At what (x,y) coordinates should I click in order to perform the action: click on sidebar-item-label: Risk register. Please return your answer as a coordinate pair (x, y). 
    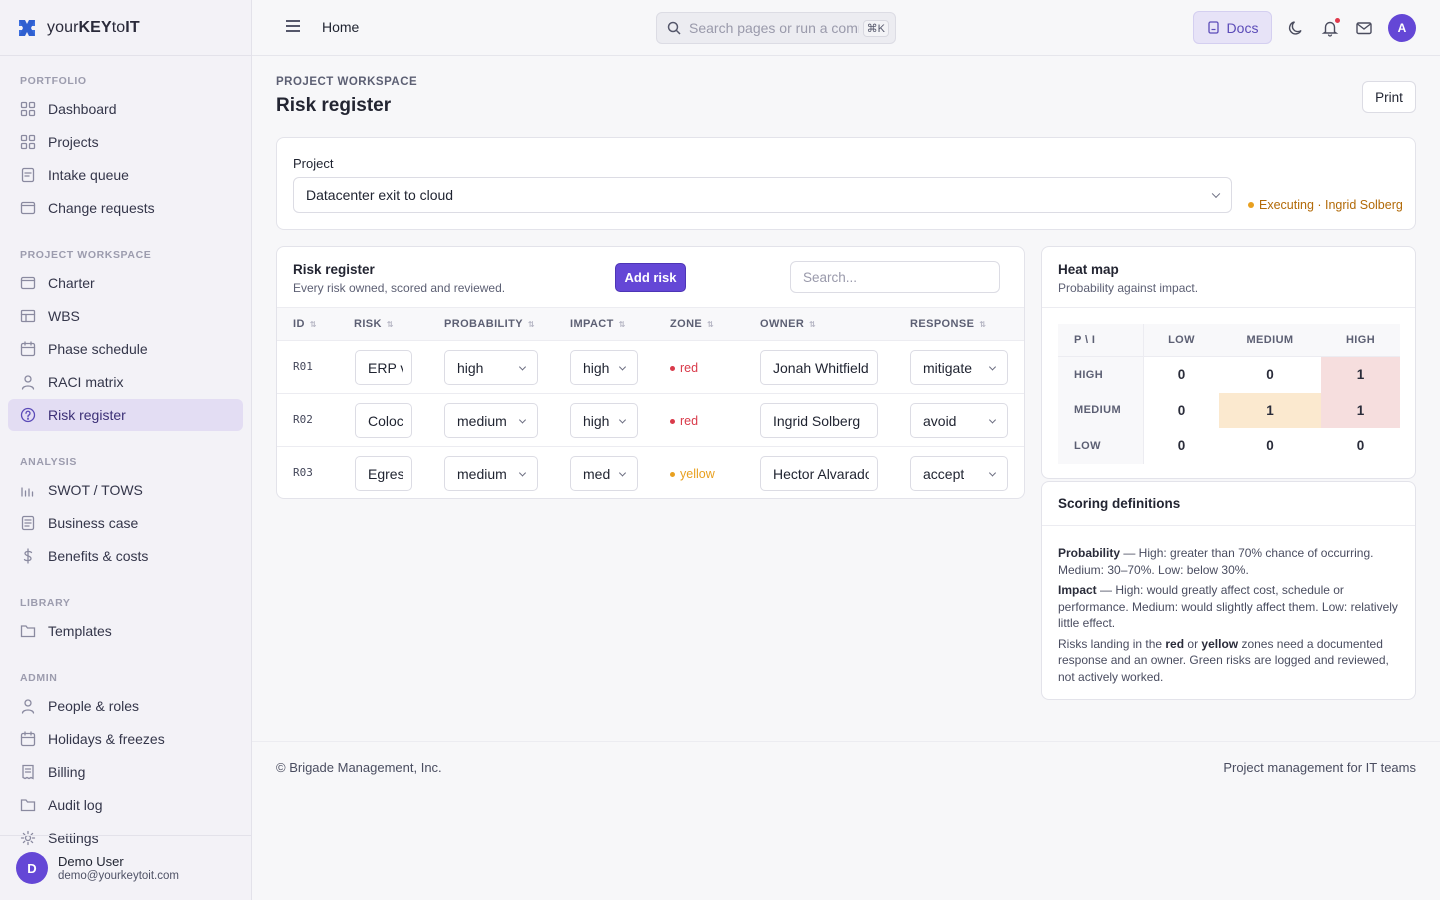
    Looking at the image, I should click on (87, 415).